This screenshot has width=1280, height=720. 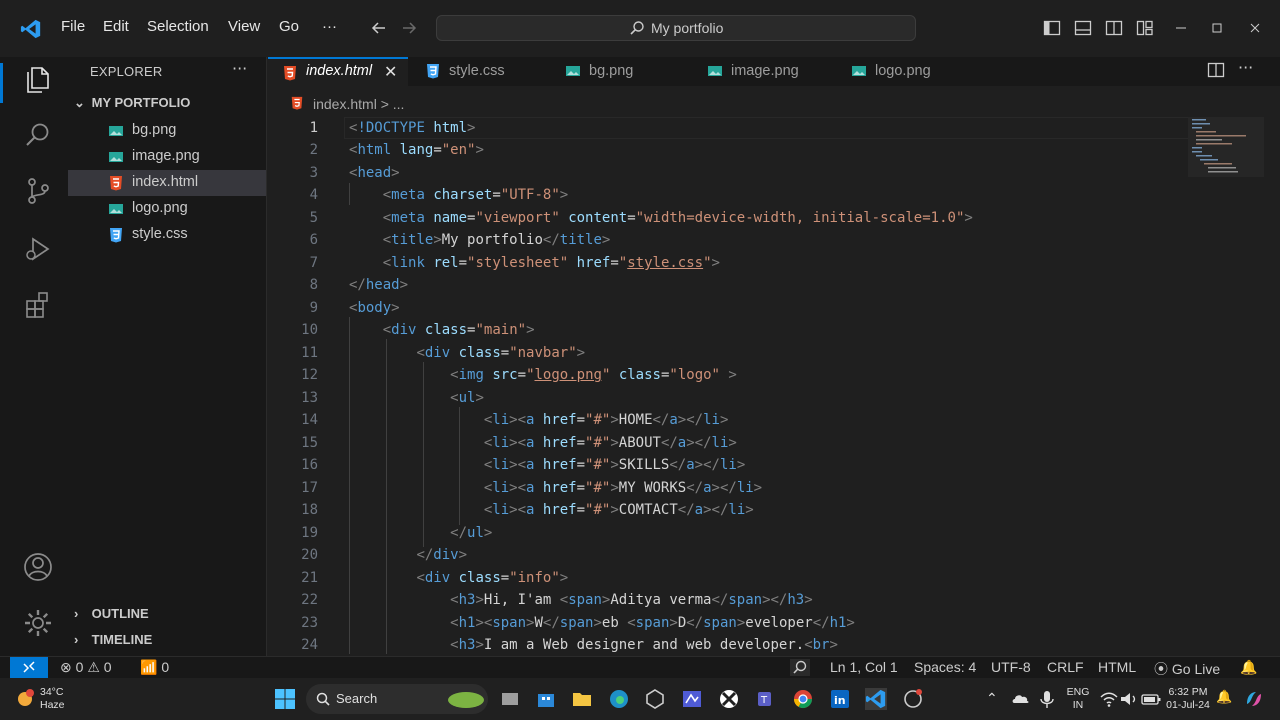 I want to click on microphone-icon, so click(x=1047, y=699).